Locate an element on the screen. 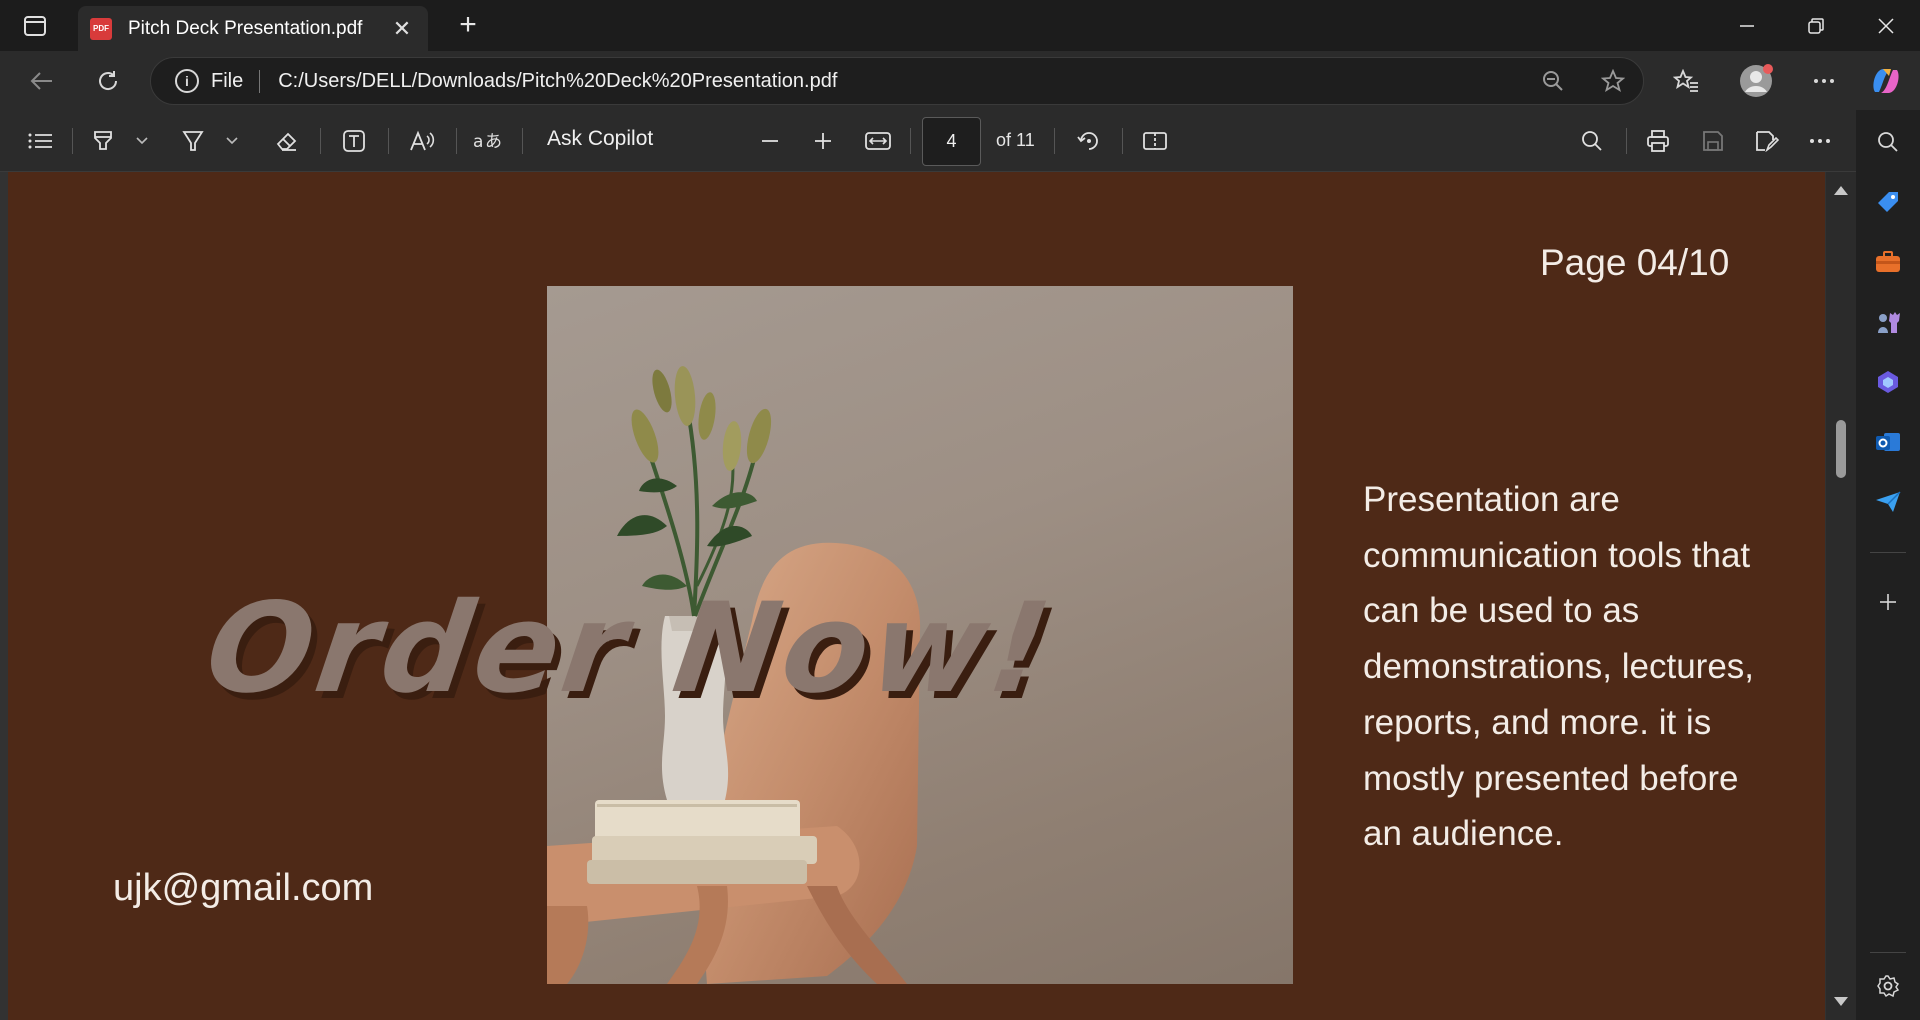  back-arrow-icon is located at coordinates (41, 81).